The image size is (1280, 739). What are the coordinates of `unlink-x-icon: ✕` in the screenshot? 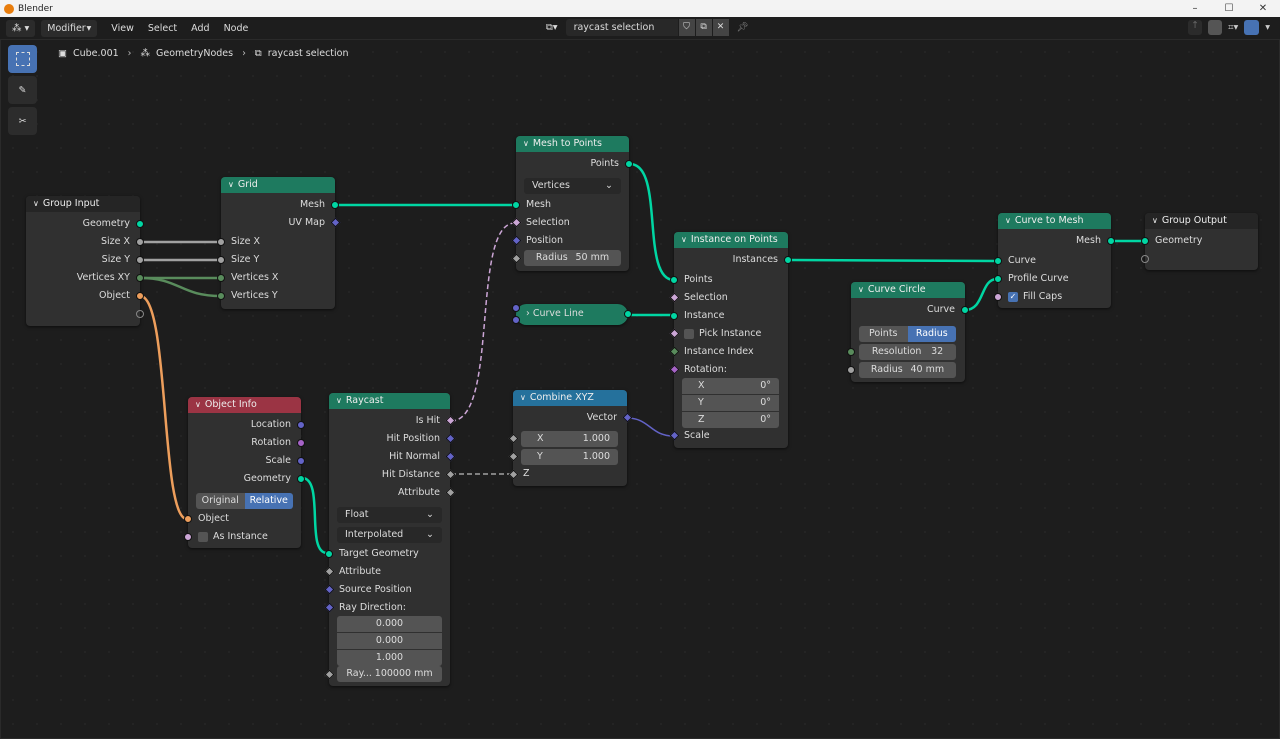 It's located at (720, 27).